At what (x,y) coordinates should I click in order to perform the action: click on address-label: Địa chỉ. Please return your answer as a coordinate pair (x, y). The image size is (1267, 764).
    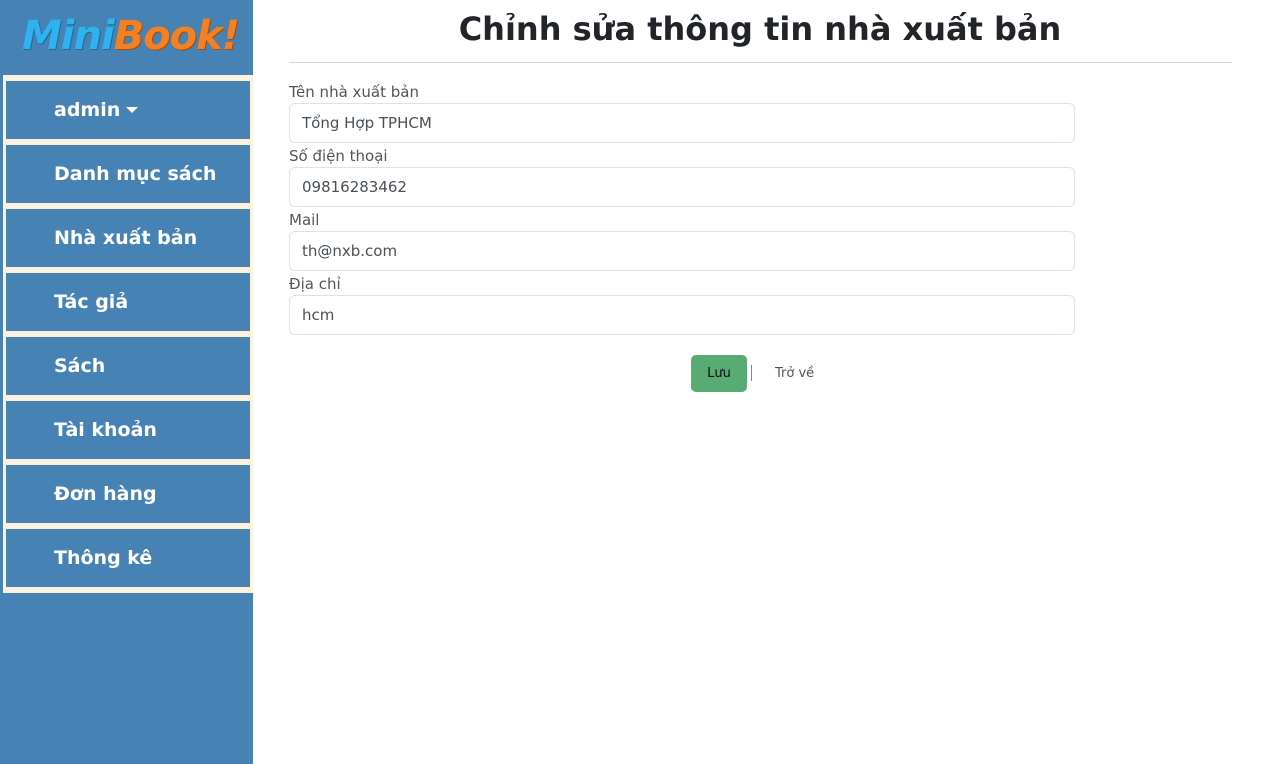
    Looking at the image, I should click on (315, 284).